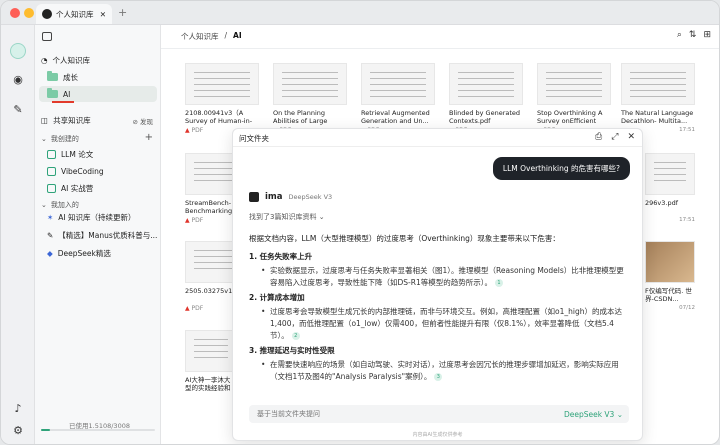 The height and width of the screenshot is (445, 720). I want to click on assistant-name: ima, so click(274, 197).